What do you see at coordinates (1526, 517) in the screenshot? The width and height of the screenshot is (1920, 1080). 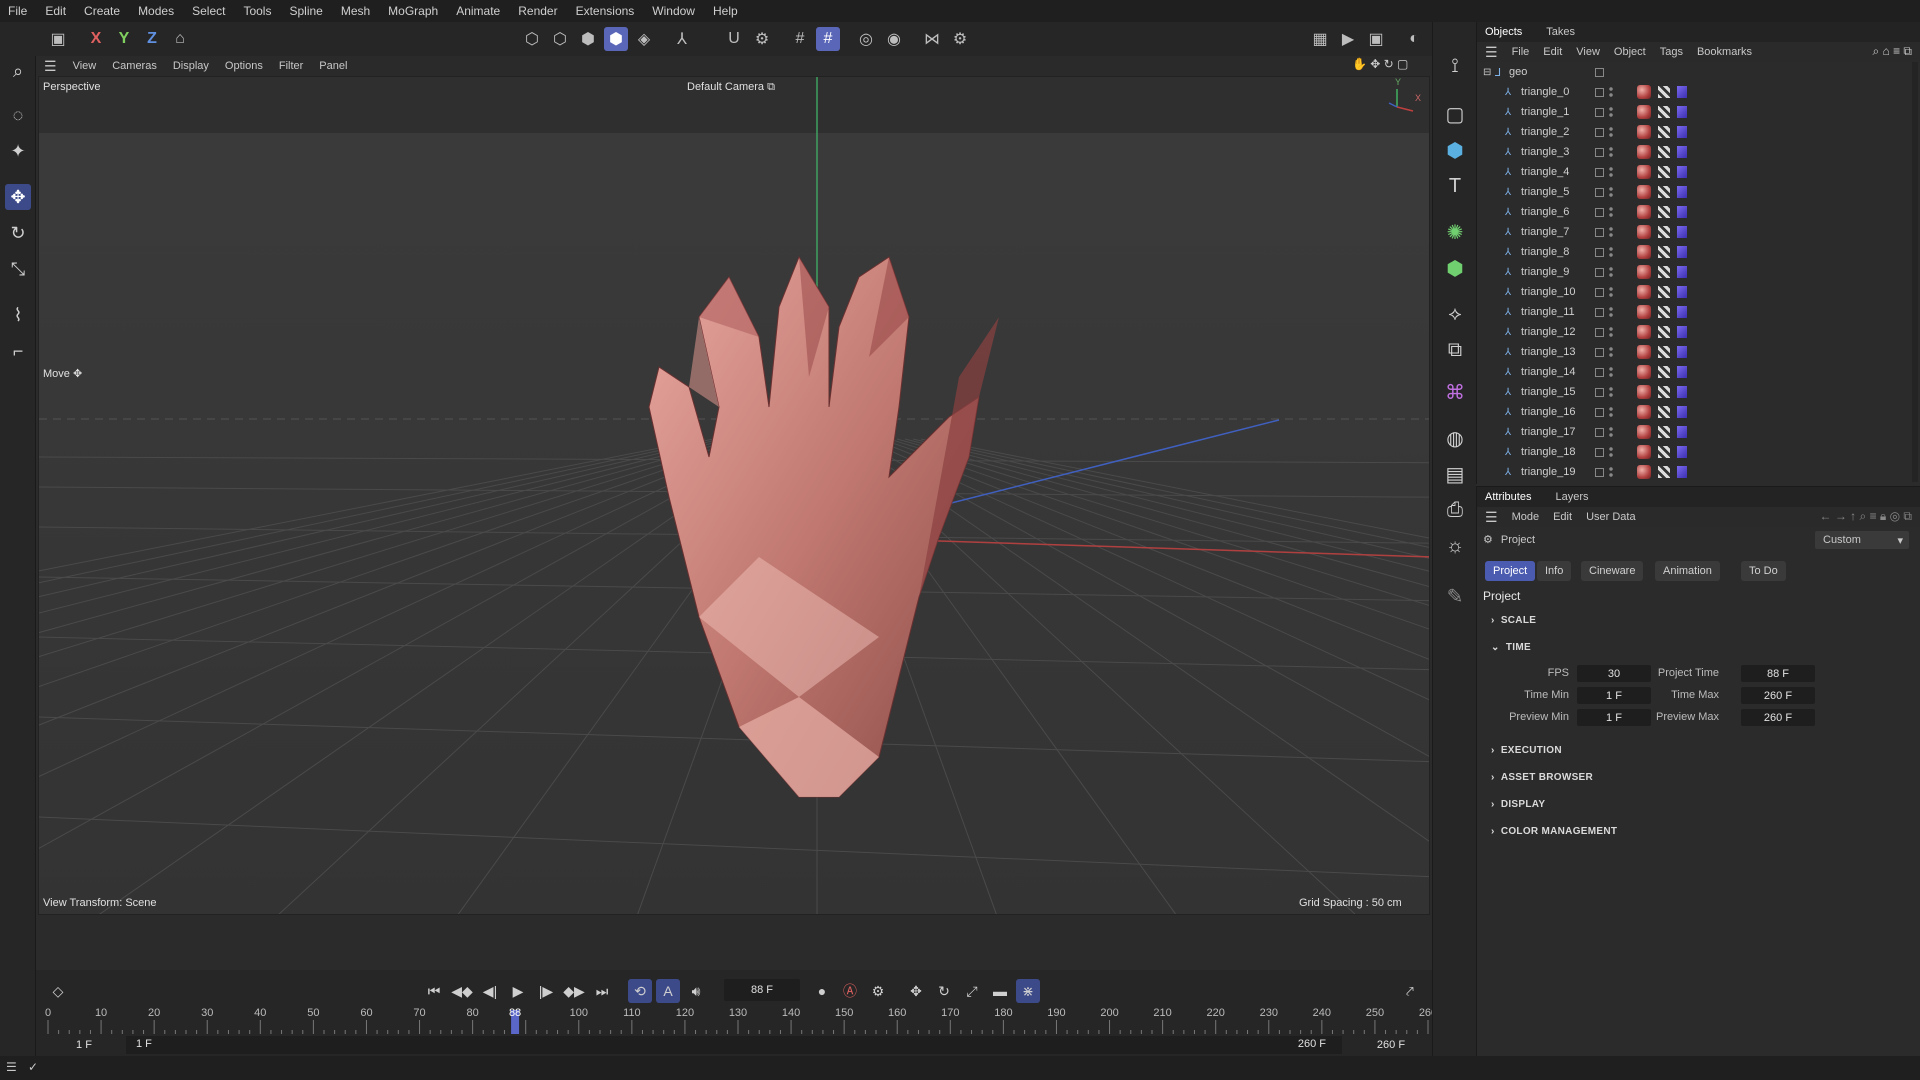 I see `attributes-menu-mode: Mode` at bounding box center [1526, 517].